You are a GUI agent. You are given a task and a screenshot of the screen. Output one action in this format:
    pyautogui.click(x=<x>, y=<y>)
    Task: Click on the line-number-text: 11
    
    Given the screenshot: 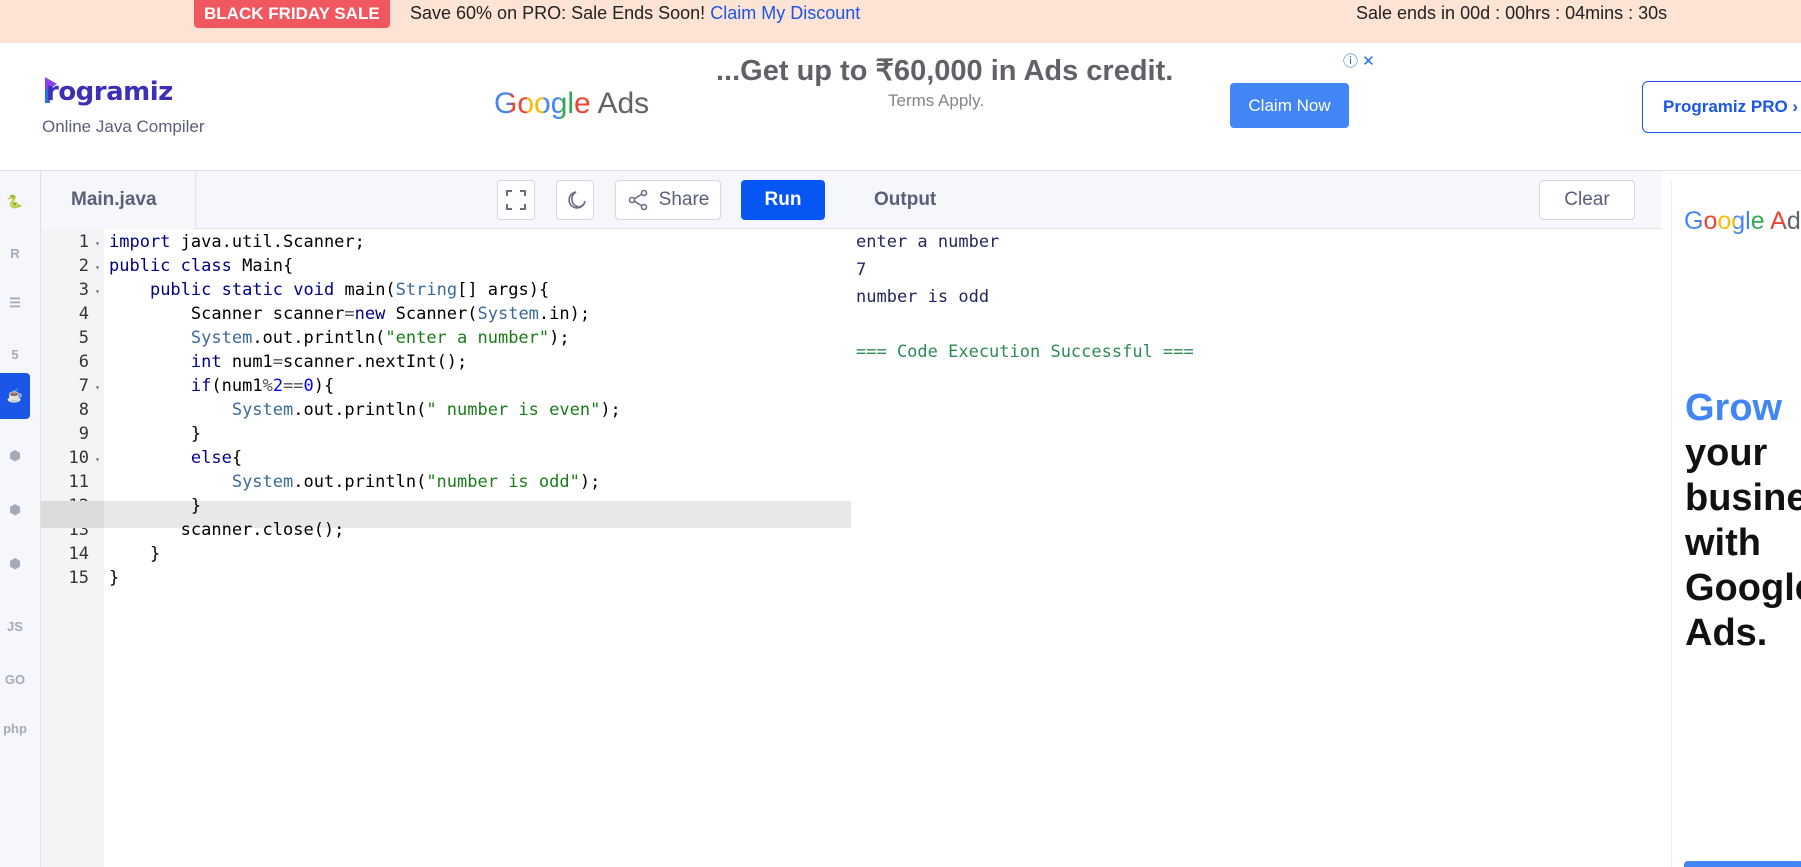 What is the action you would take?
    pyautogui.click(x=78, y=482)
    